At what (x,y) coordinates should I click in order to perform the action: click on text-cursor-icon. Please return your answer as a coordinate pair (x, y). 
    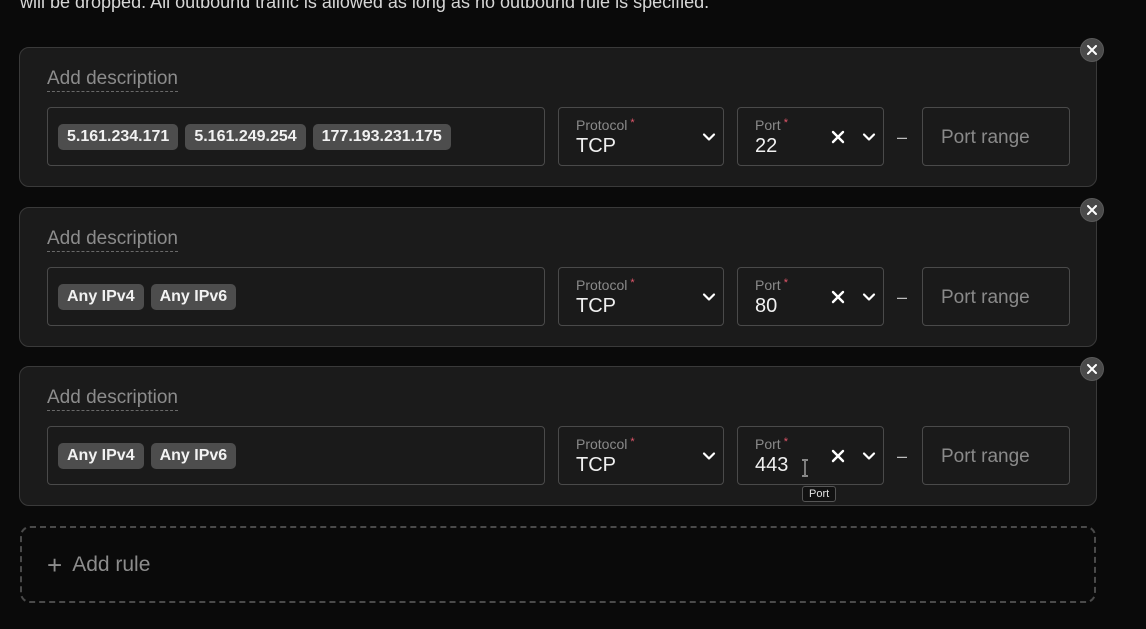
    Looking at the image, I should click on (805, 468).